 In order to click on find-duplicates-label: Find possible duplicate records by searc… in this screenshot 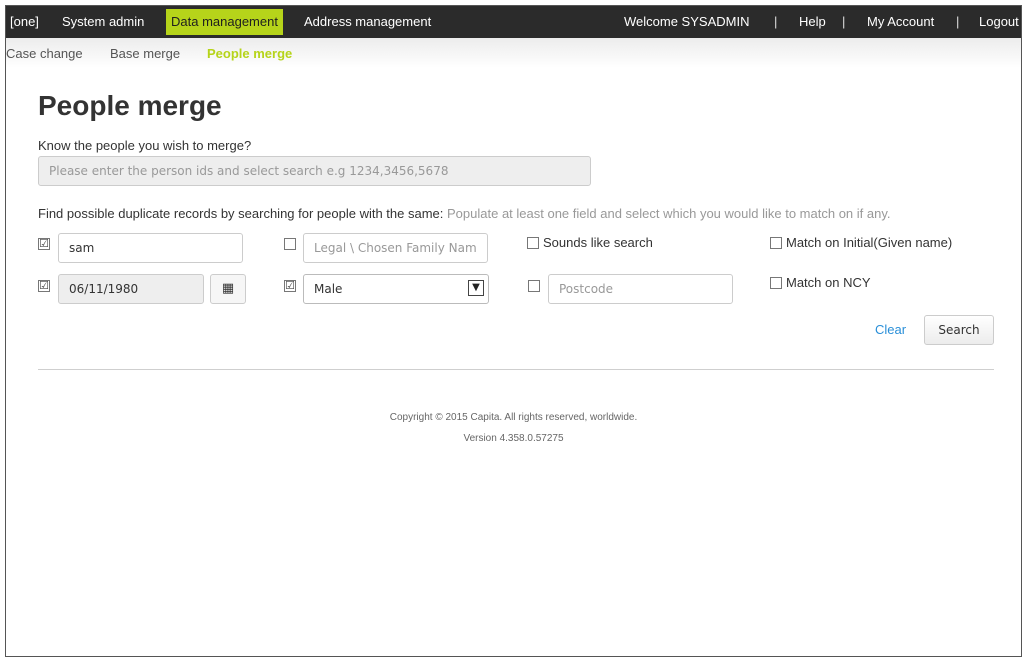, I will do `click(464, 213)`.